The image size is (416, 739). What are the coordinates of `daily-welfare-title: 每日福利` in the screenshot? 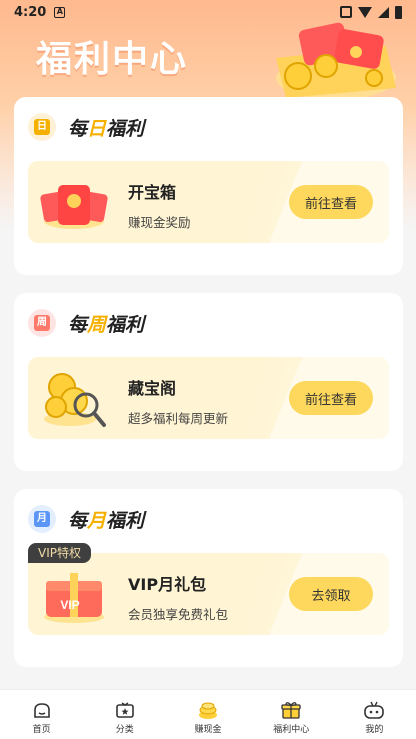 It's located at (106, 128).